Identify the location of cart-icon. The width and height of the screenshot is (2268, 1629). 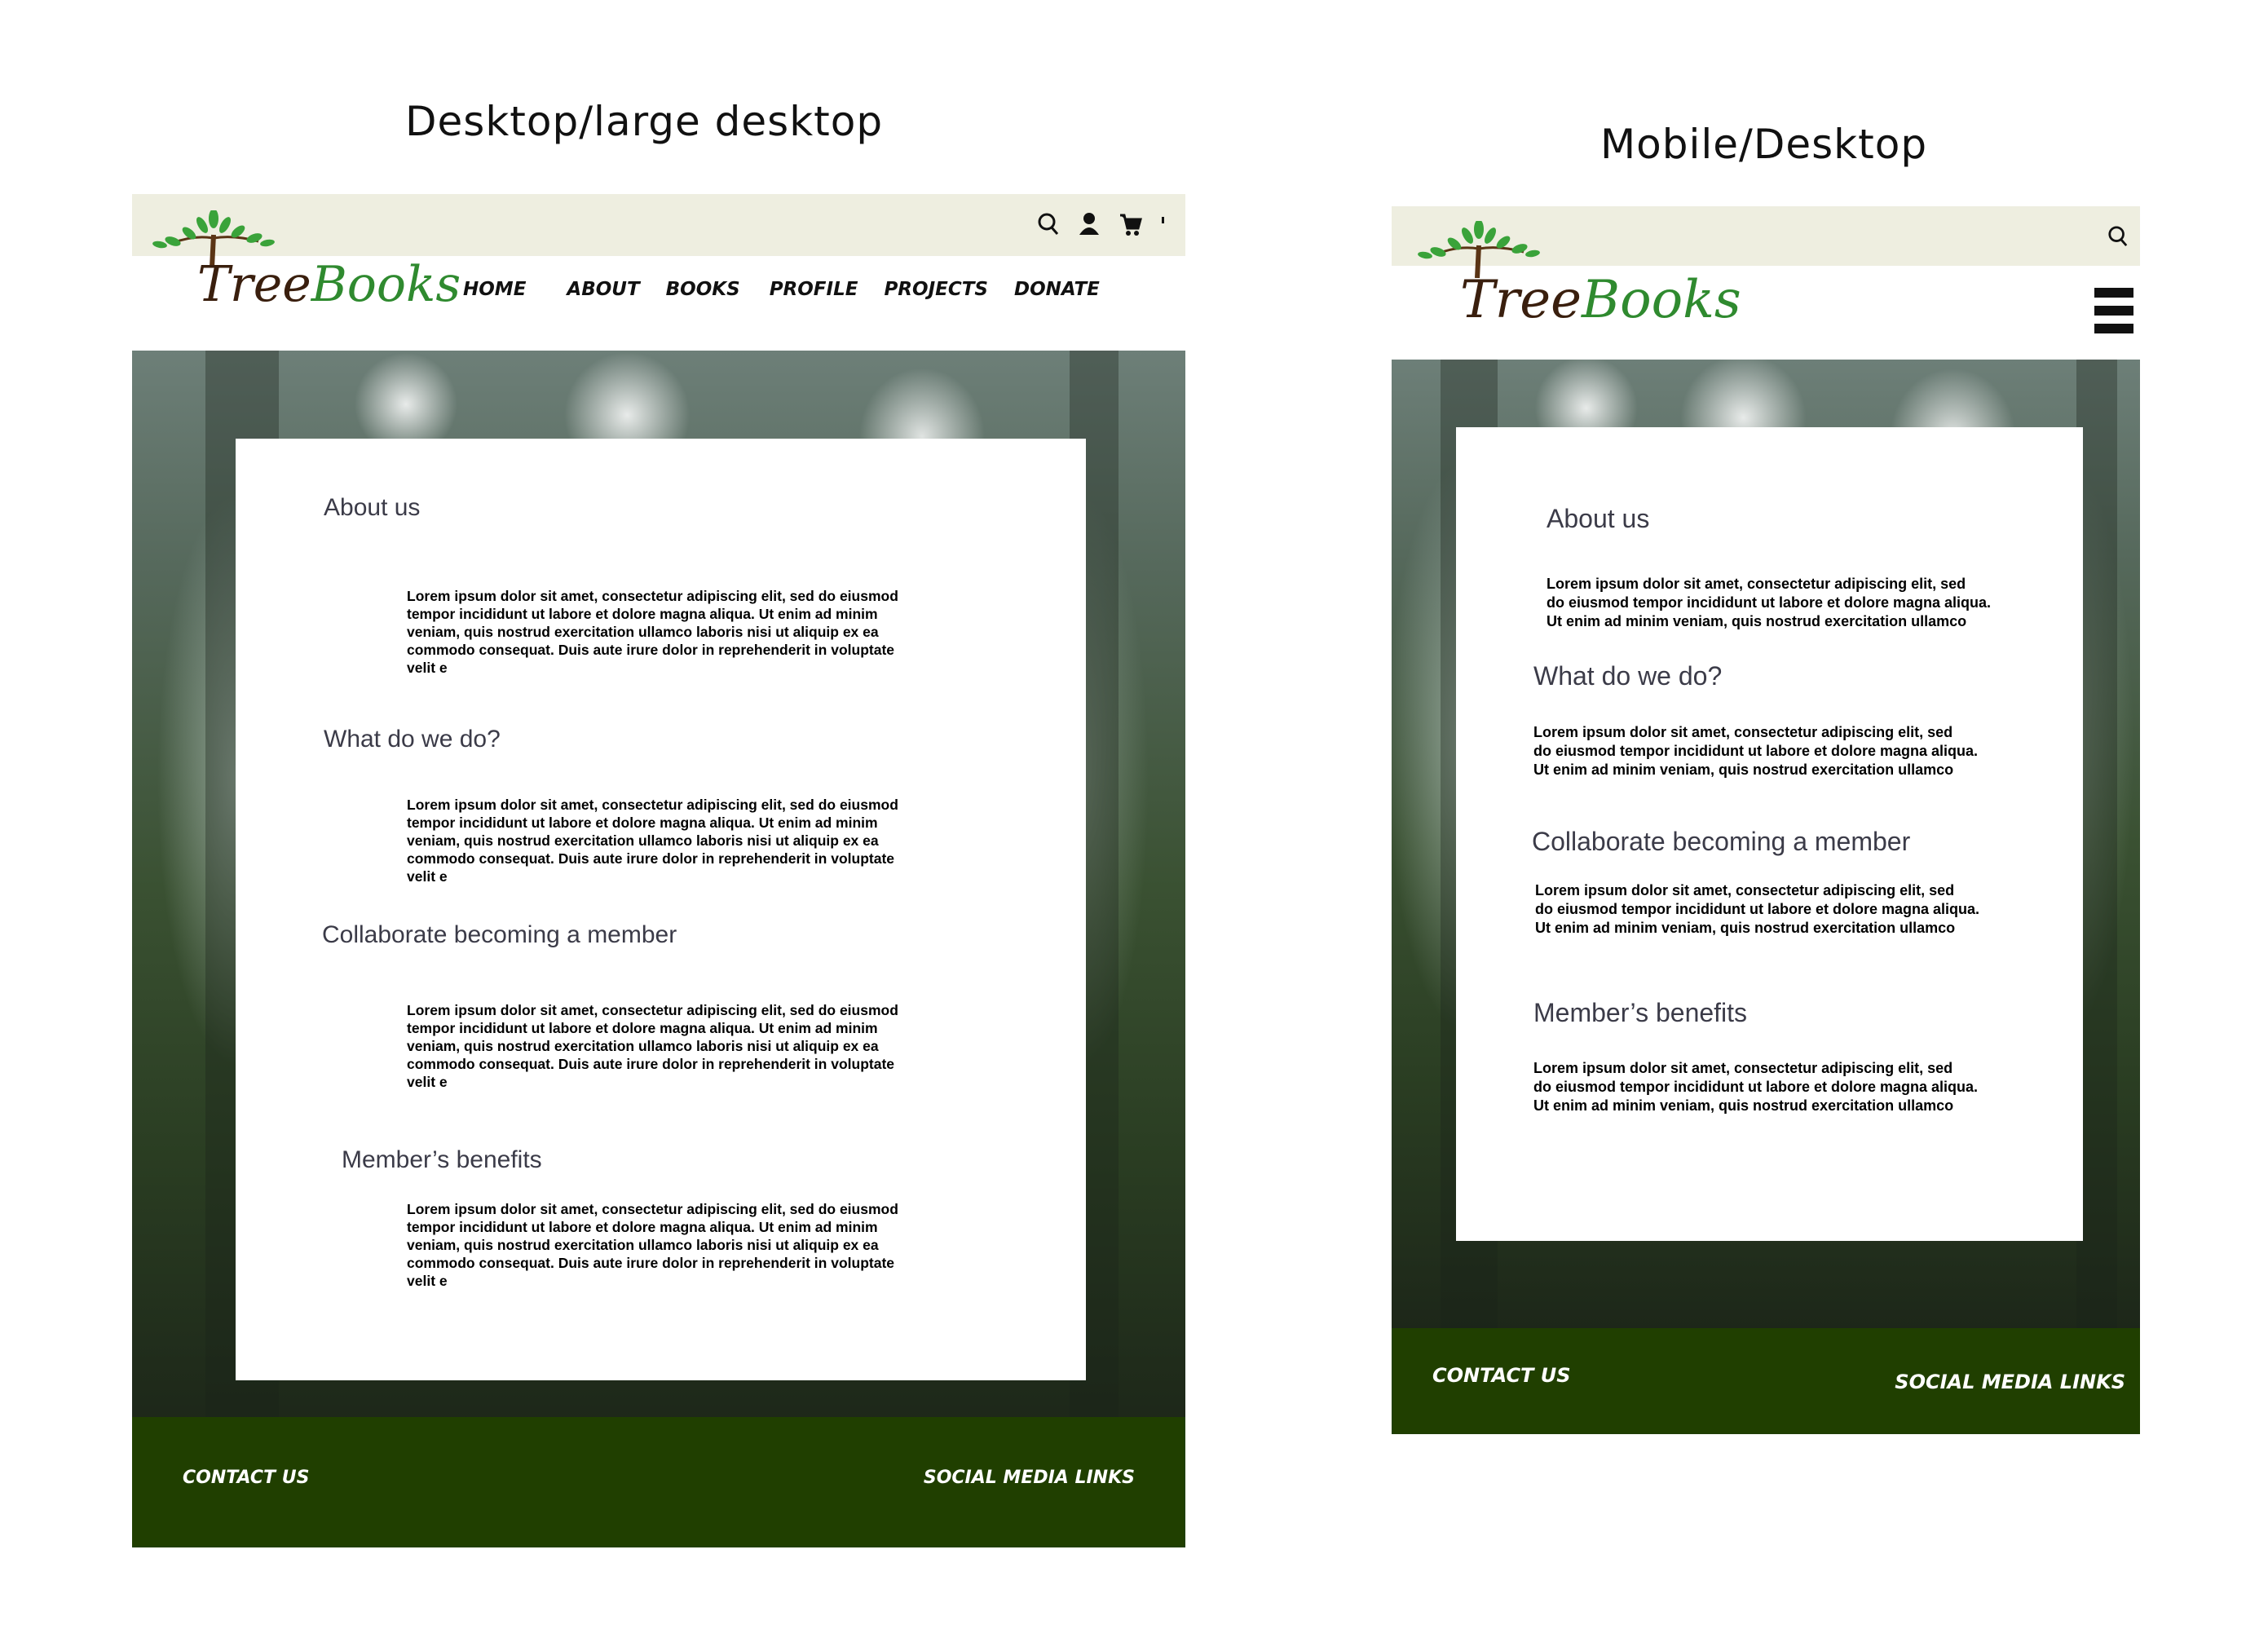
(1131, 224).